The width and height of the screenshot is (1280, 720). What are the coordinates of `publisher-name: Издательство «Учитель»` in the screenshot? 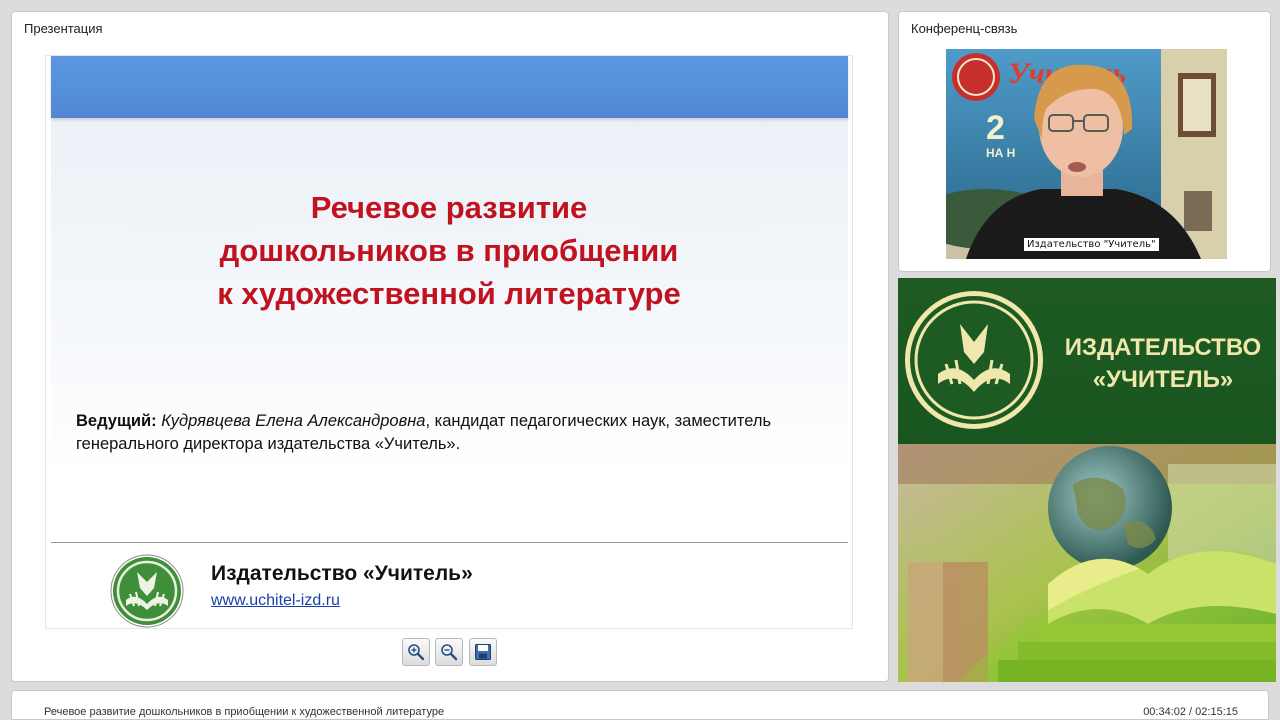 It's located at (342, 573).